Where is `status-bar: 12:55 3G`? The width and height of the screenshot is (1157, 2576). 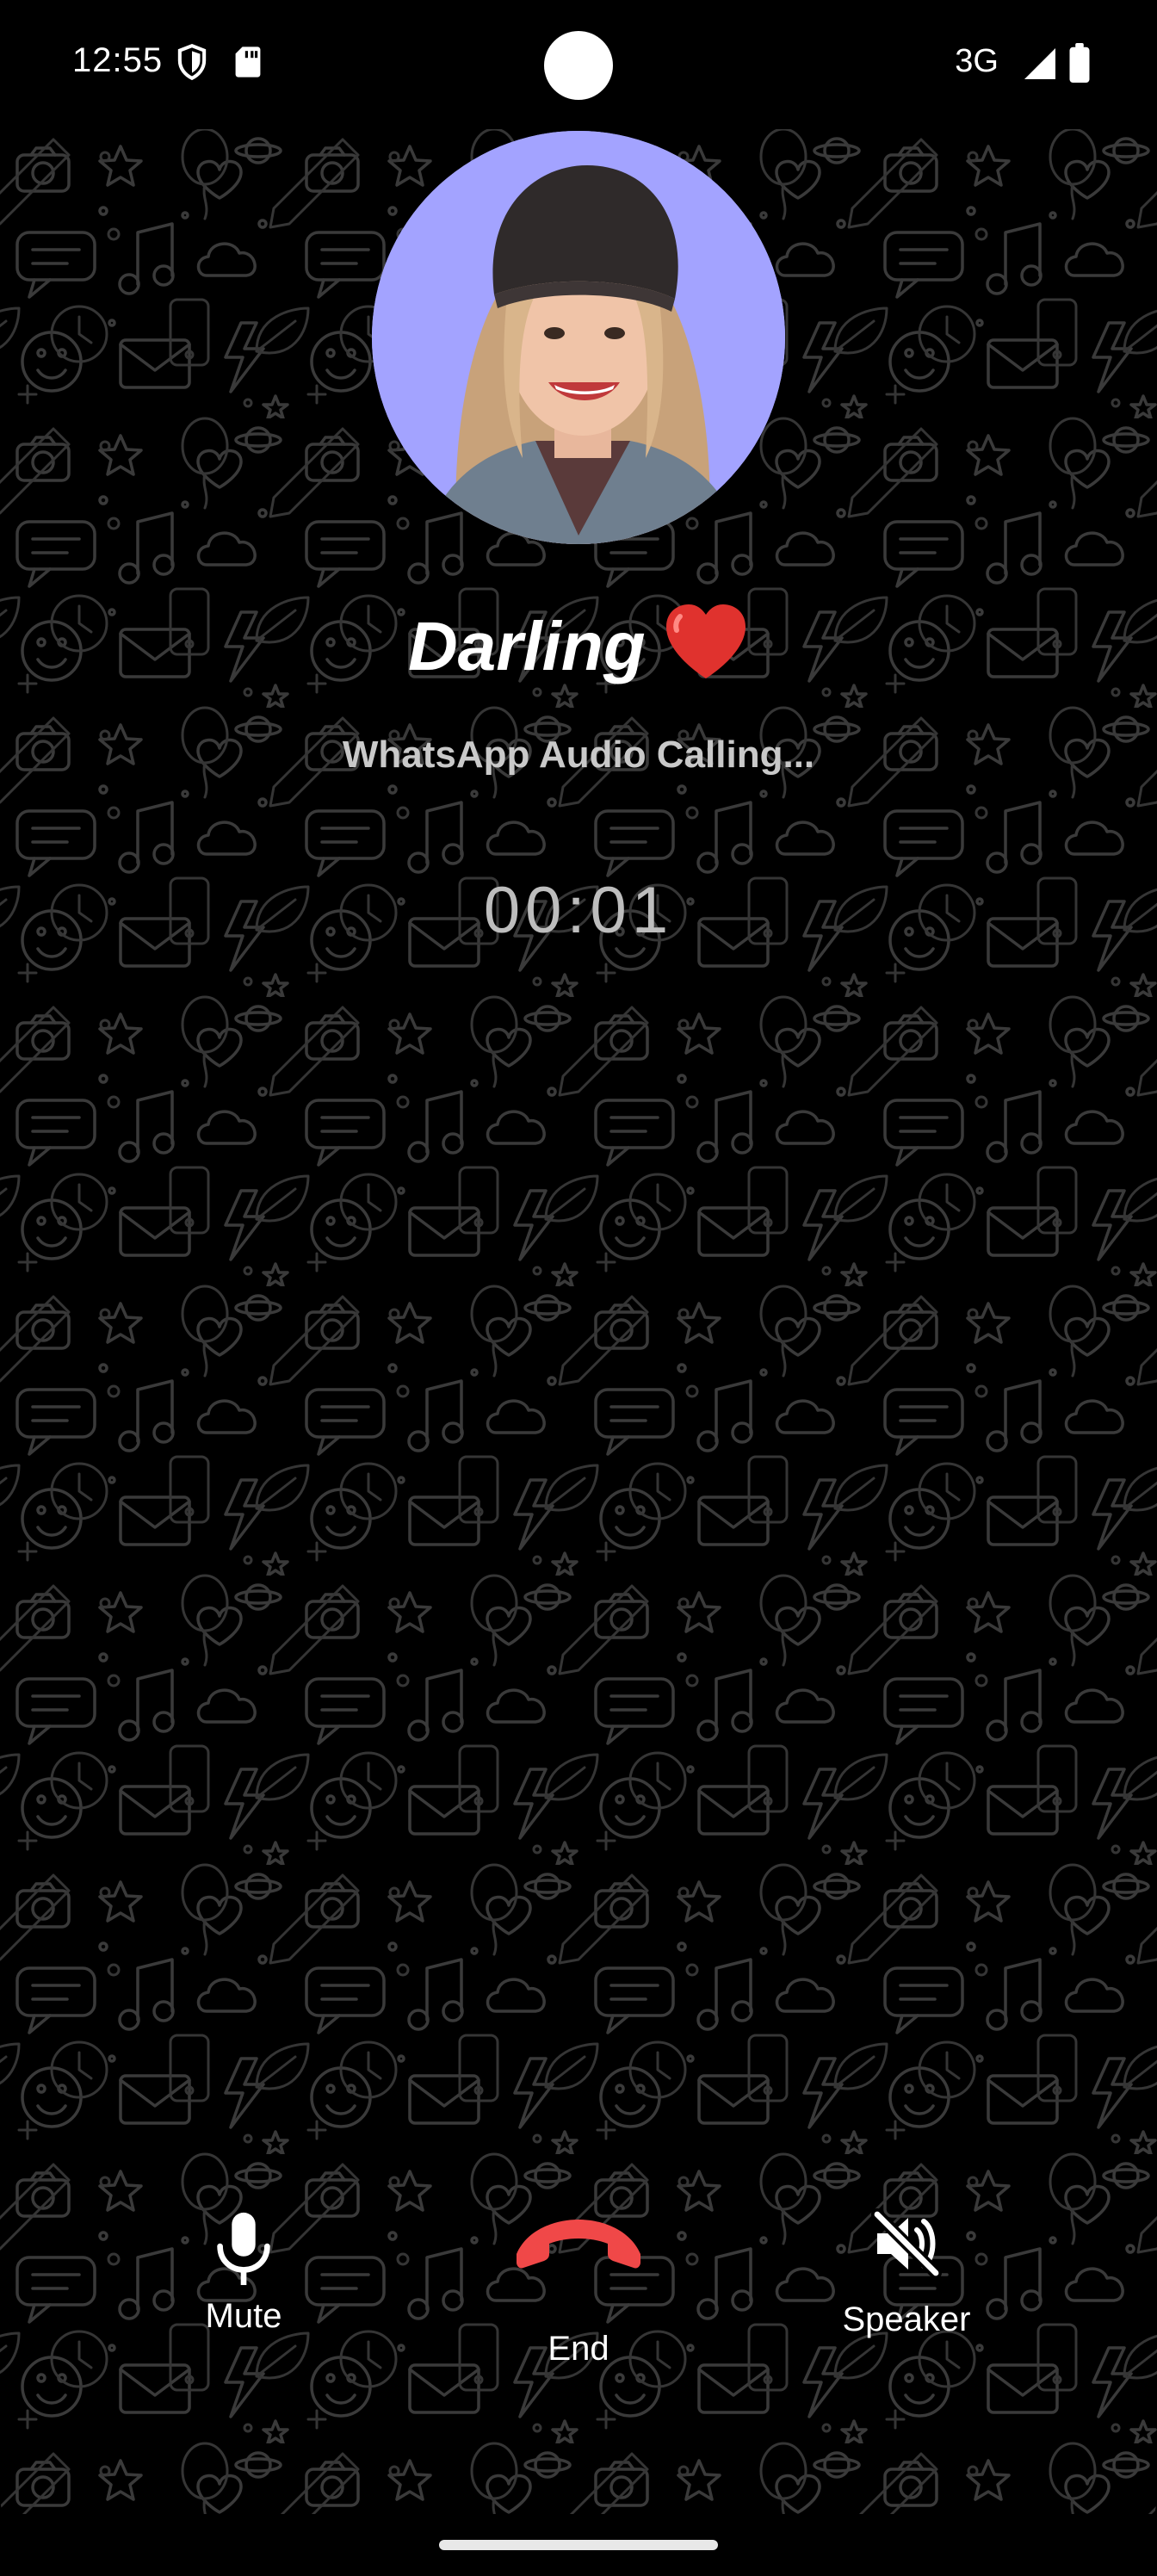
status-bar: 12:55 3G is located at coordinates (579, 64).